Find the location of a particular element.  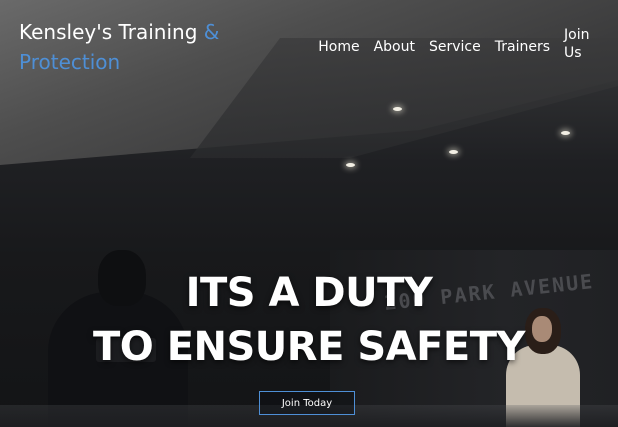

site-logo: Kensley's Training & Protection is located at coordinates (139, 47).